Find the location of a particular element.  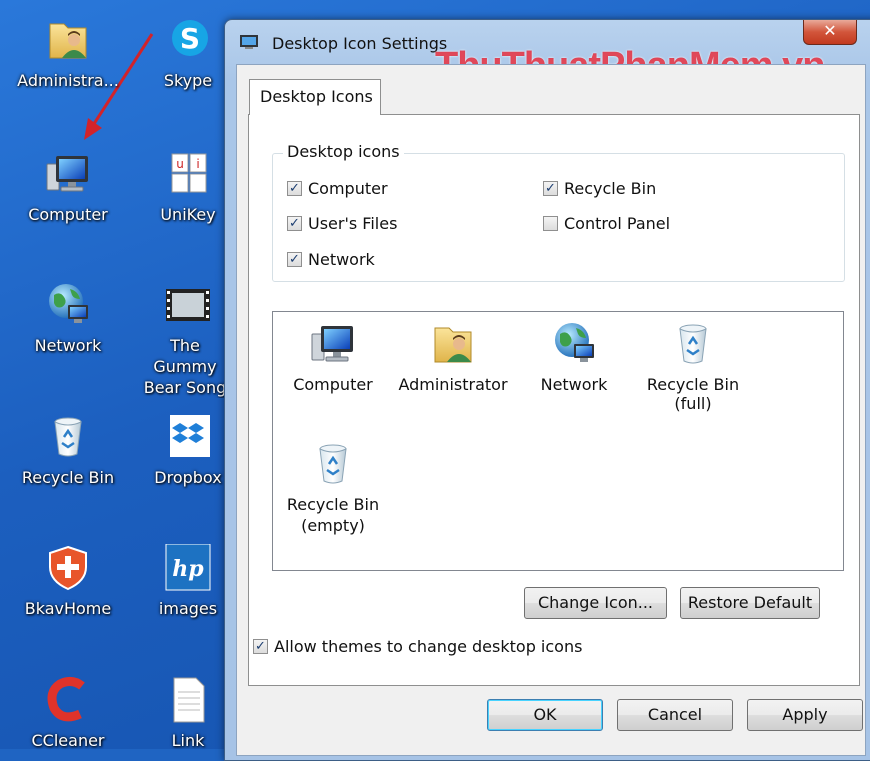

tab-desktop-icons: Desktop Icons is located at coordinates (315, 97).